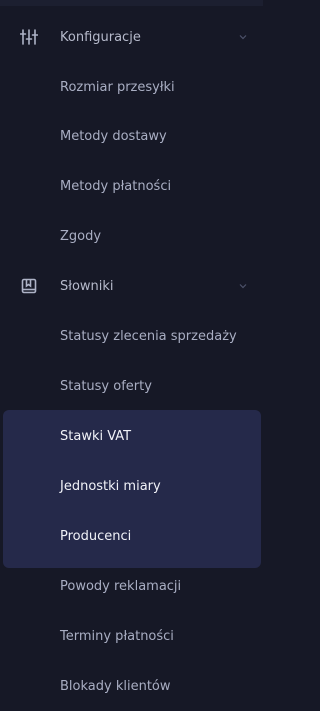 The height and width of the screenshot is (711, 320). I want to click on sidebar-item-label: Jednostki miary, so click(110, 486).